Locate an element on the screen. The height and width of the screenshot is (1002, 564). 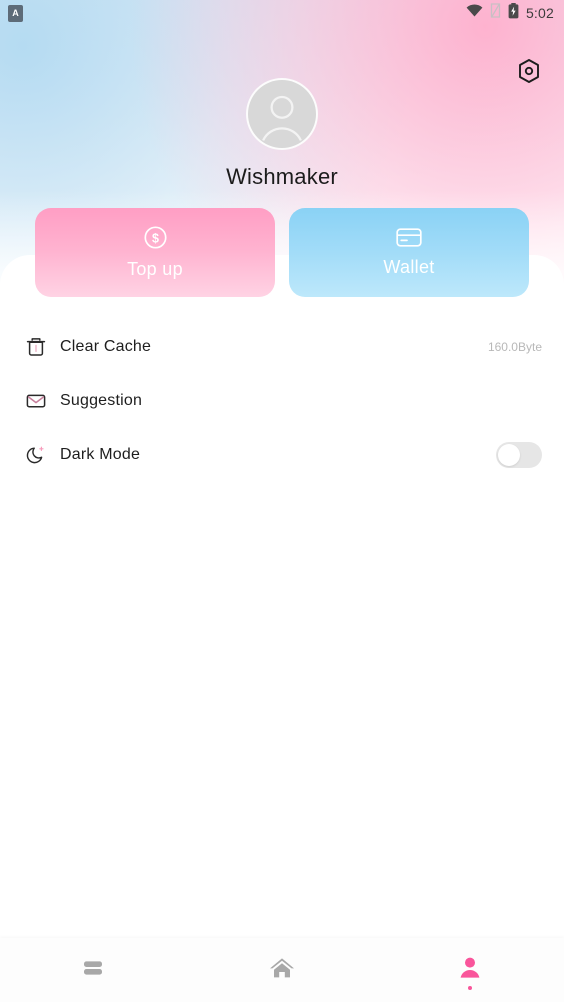
mail-icon is located at coordinates (36, 401).